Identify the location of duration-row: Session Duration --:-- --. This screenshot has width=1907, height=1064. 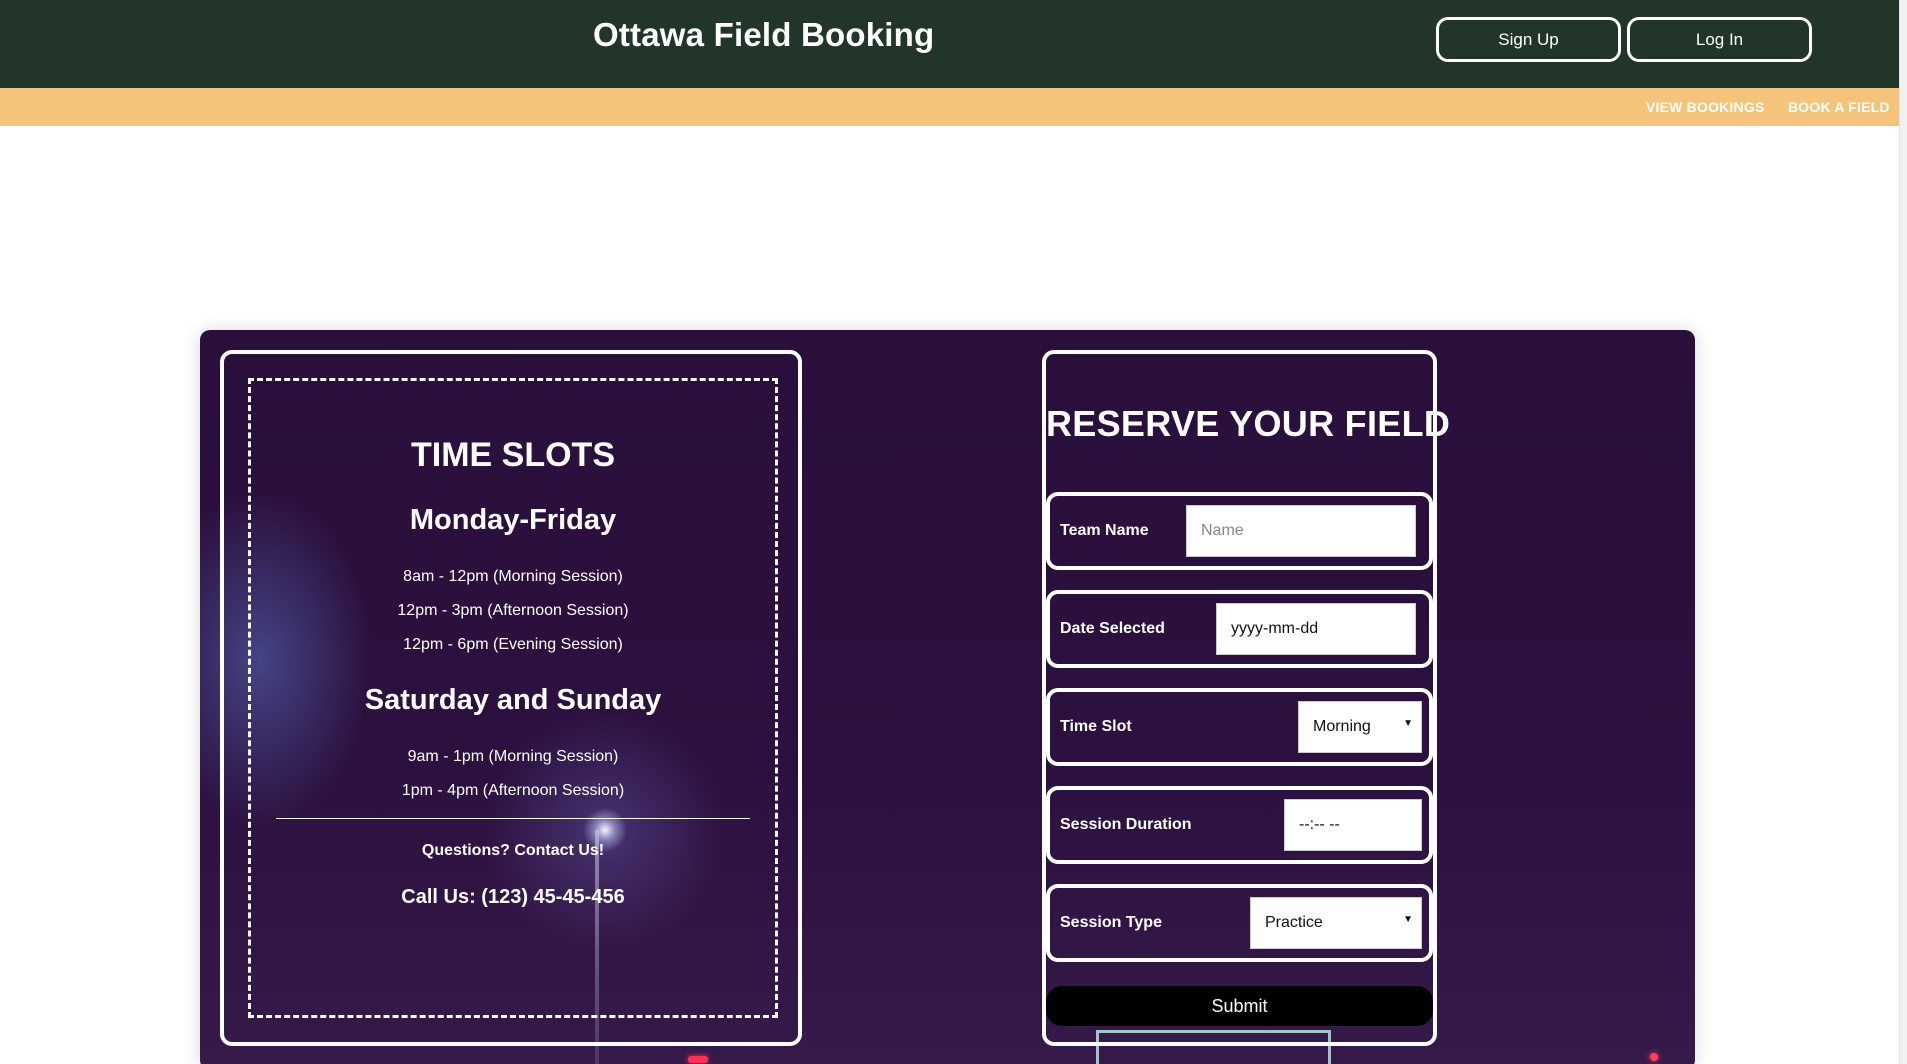
(1239, 825).